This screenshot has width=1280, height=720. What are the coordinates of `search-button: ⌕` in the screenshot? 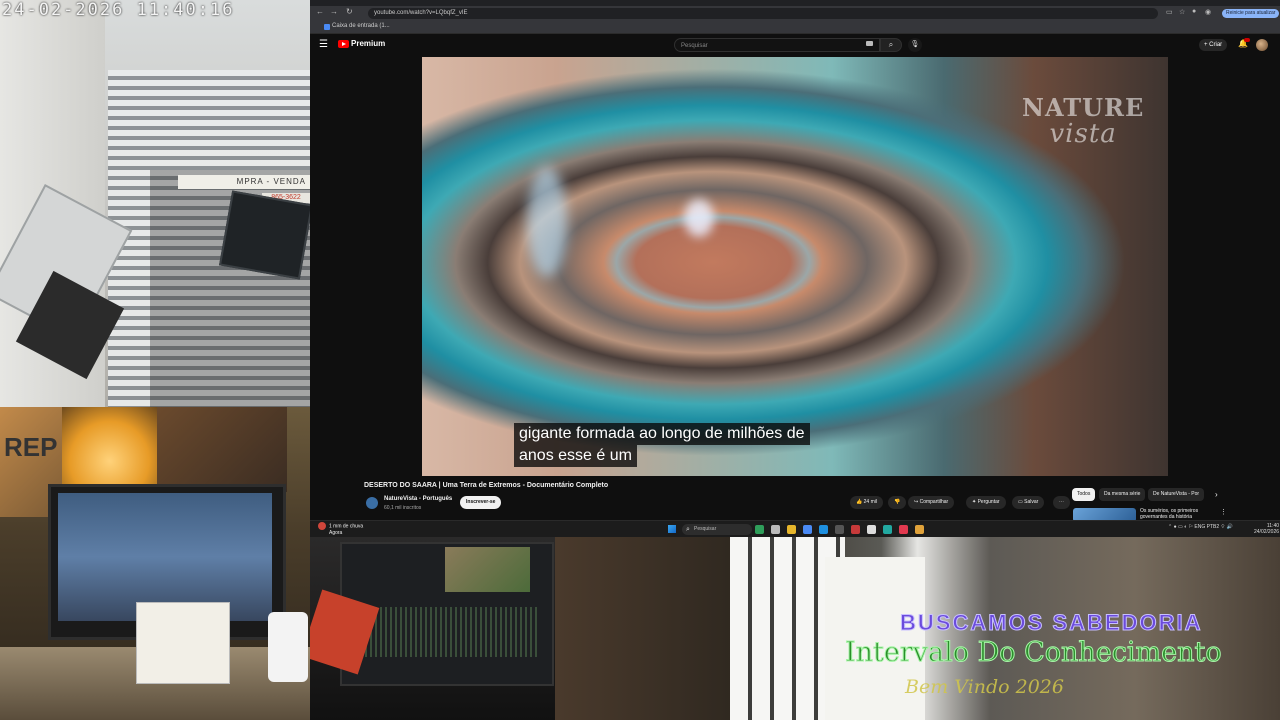 It's located at (891, 45).